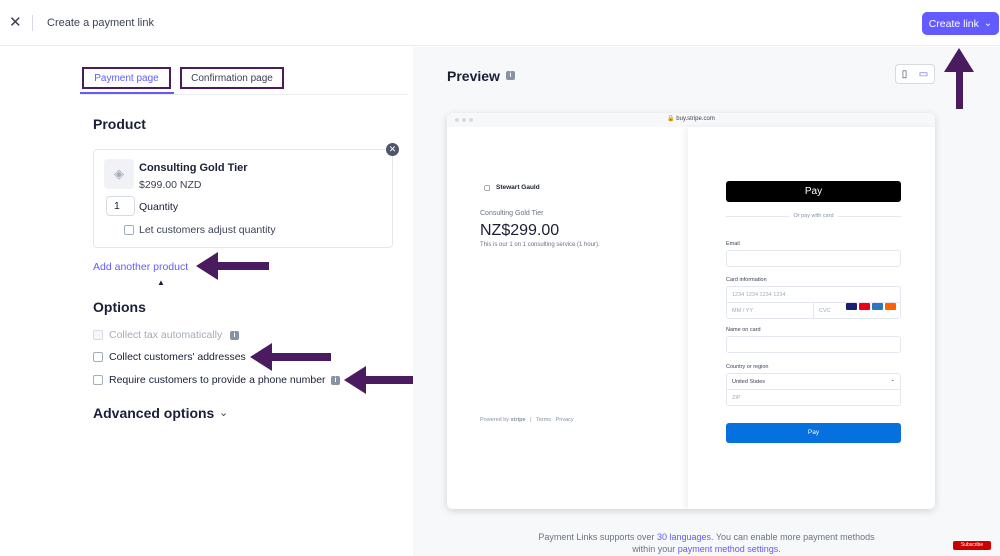  I want to click on tab-confirmation-page: Confirmation page, so click(232, 78).